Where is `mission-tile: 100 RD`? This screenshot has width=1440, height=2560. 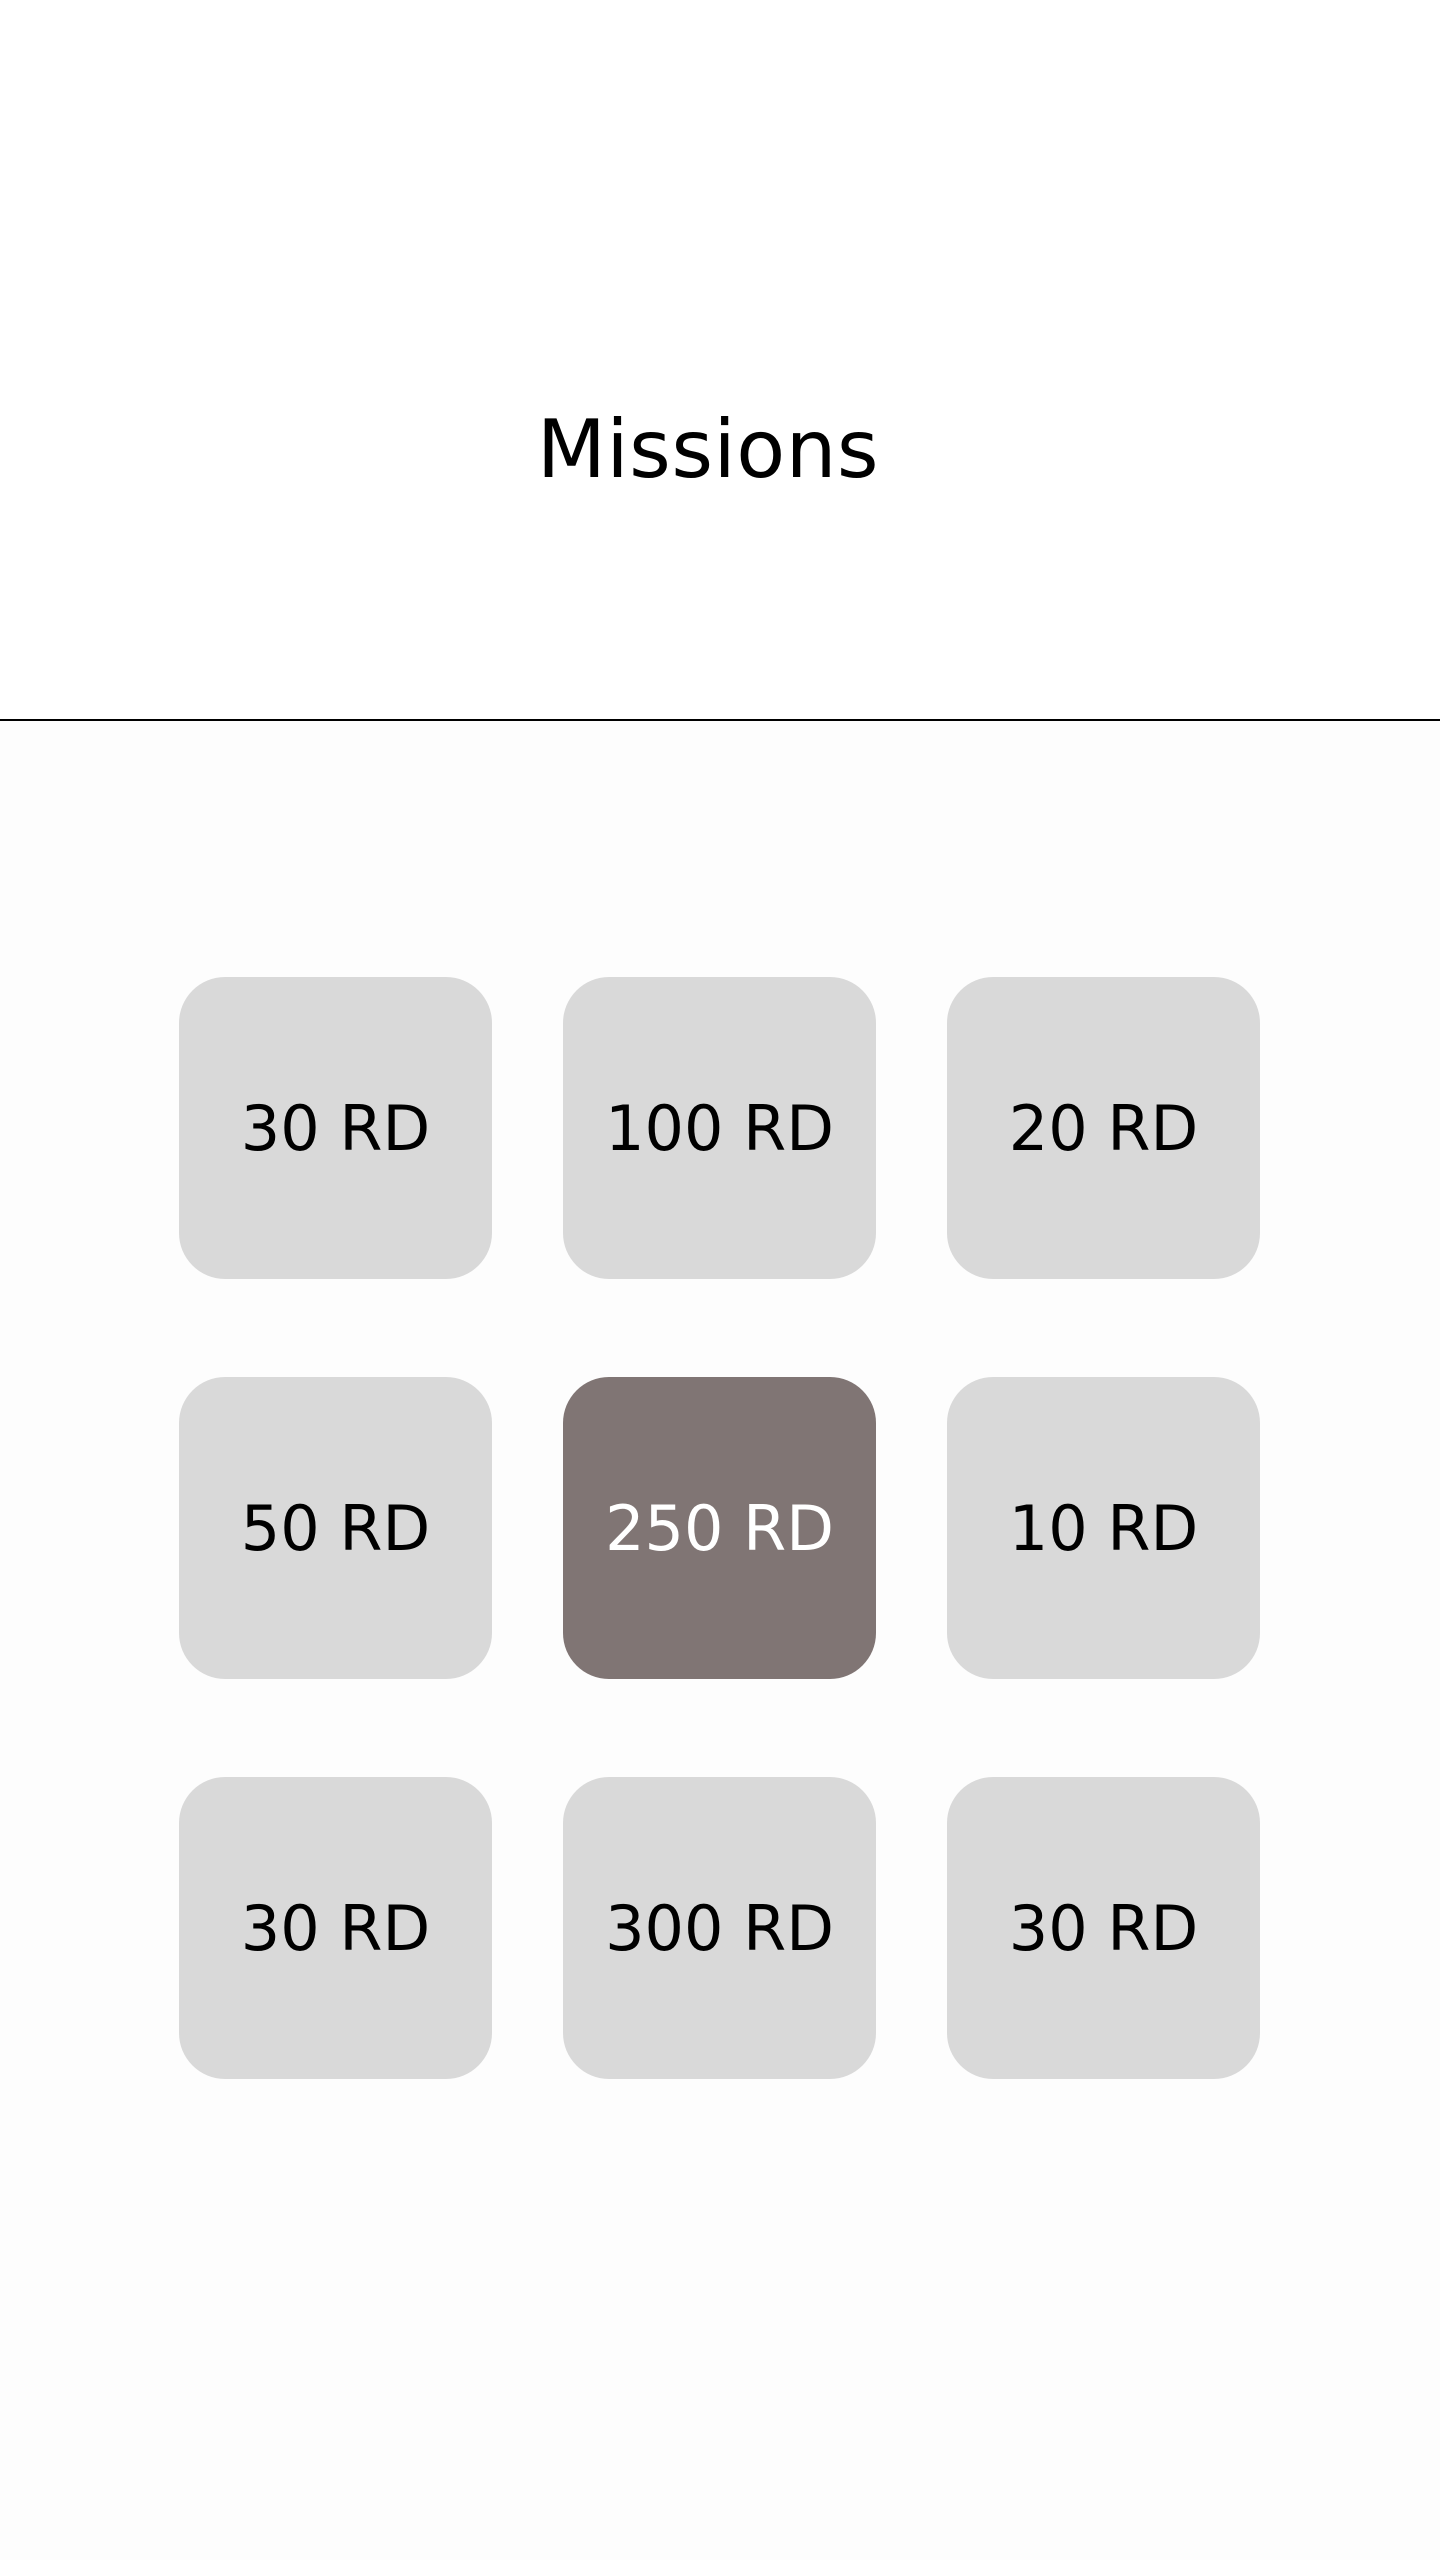
mission-tile: 100 RD is located at coordinates (719, 1128).